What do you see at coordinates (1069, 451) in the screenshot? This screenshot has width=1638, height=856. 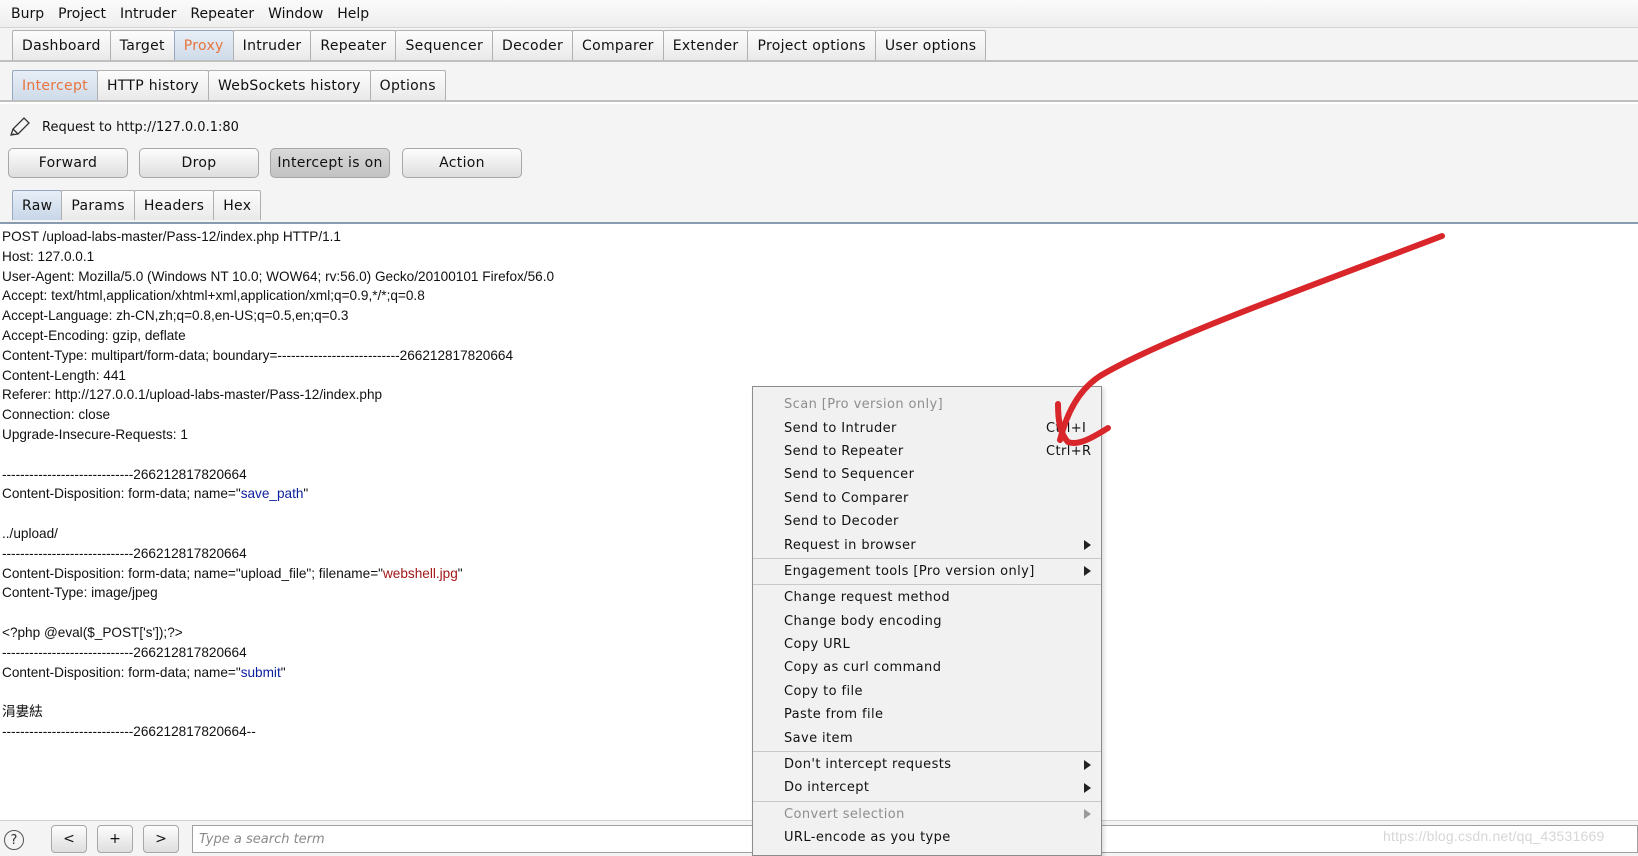 I see `shortcut-label: Ctrl+R` at bounding box center [1069, 451].